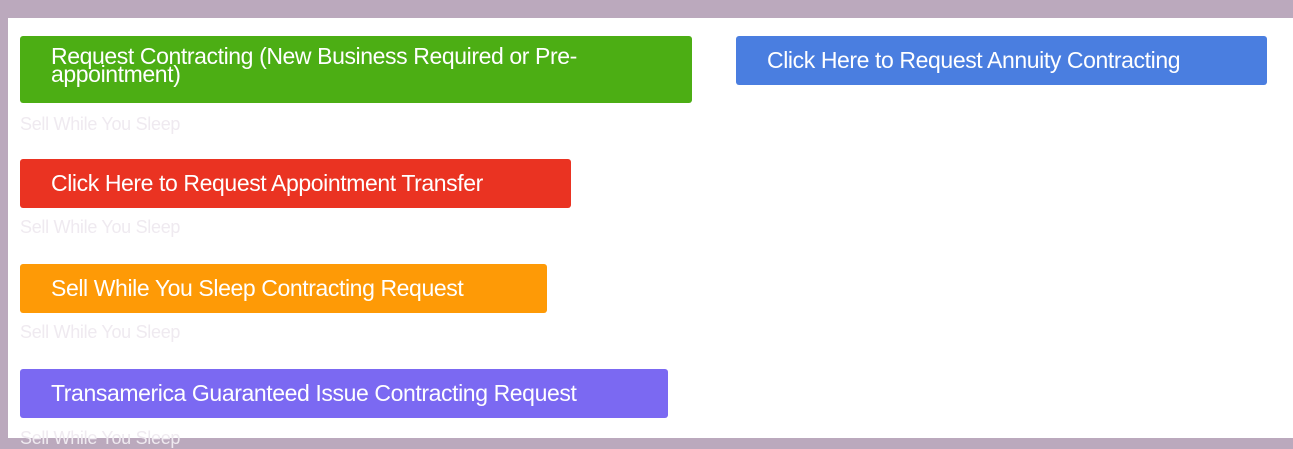  I want to click on sell-while-you-sleep-button: Sell While You Sleep Contracting Request, so click(283, 288).